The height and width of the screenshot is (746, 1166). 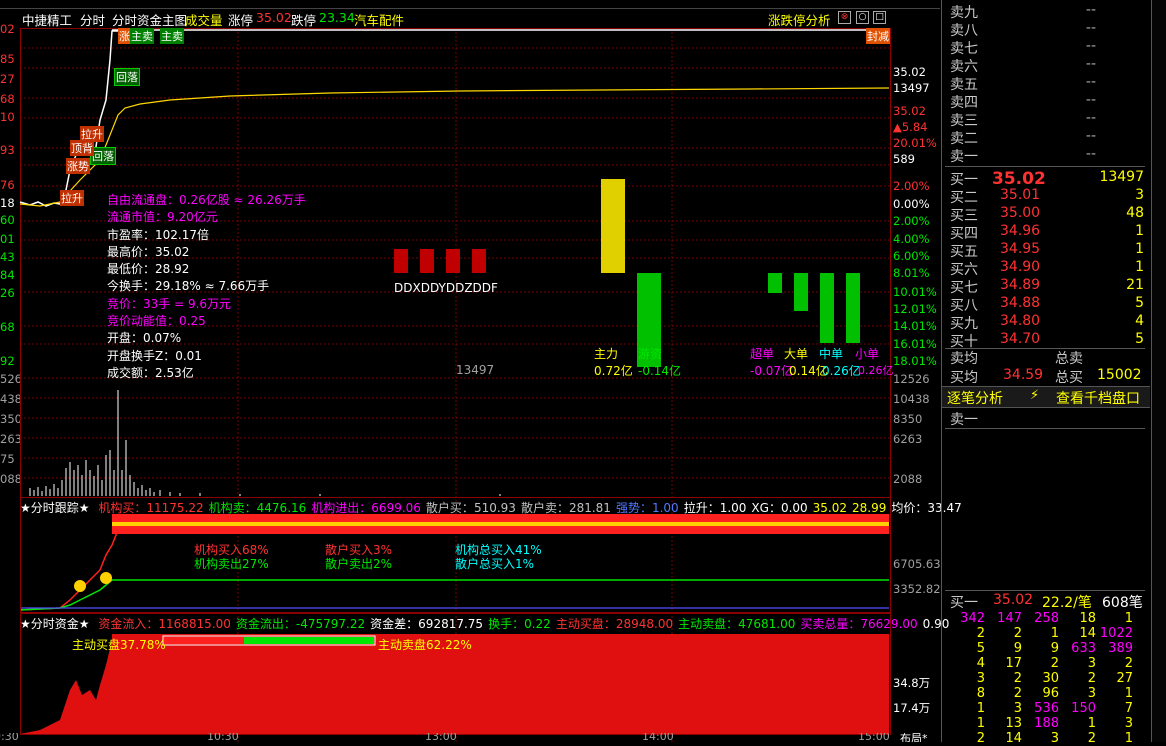 I want to click on left-axis-11: 43, so click(x=7, y=257).